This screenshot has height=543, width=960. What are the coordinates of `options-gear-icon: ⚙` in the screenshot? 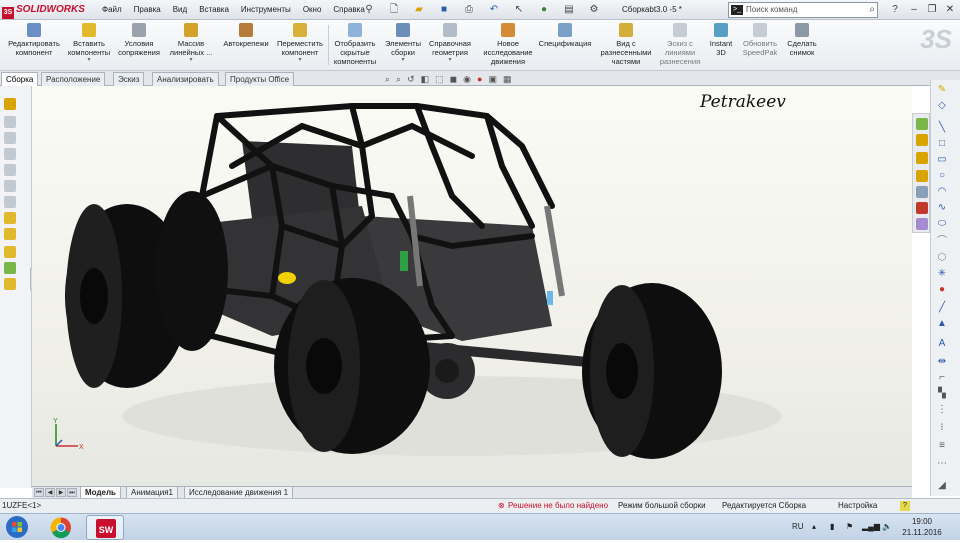 It's located at (594, 10).